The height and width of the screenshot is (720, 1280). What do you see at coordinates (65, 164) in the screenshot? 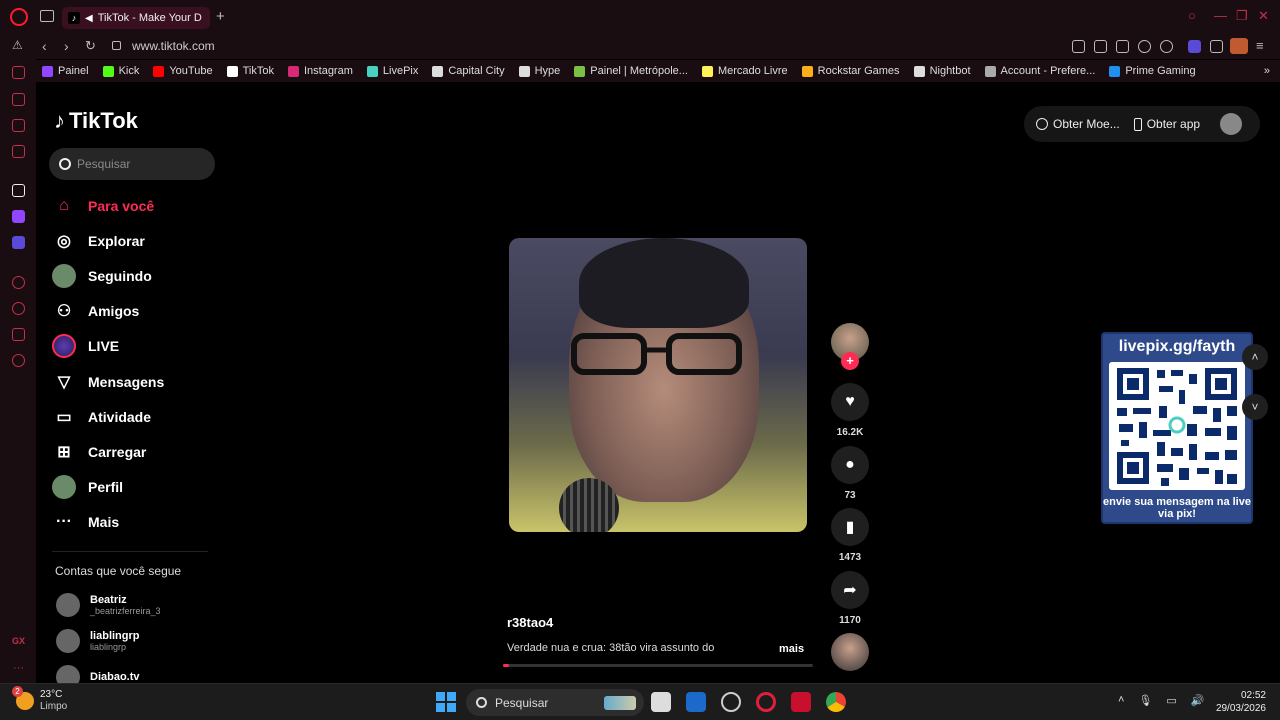
I see `search-icon` at bounding box center [65, 164].